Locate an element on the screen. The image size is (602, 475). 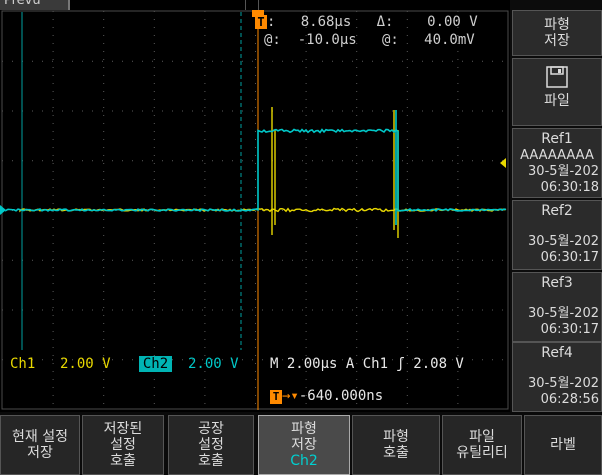
ref-name: Ref1 is located at coordinates (557, 139).